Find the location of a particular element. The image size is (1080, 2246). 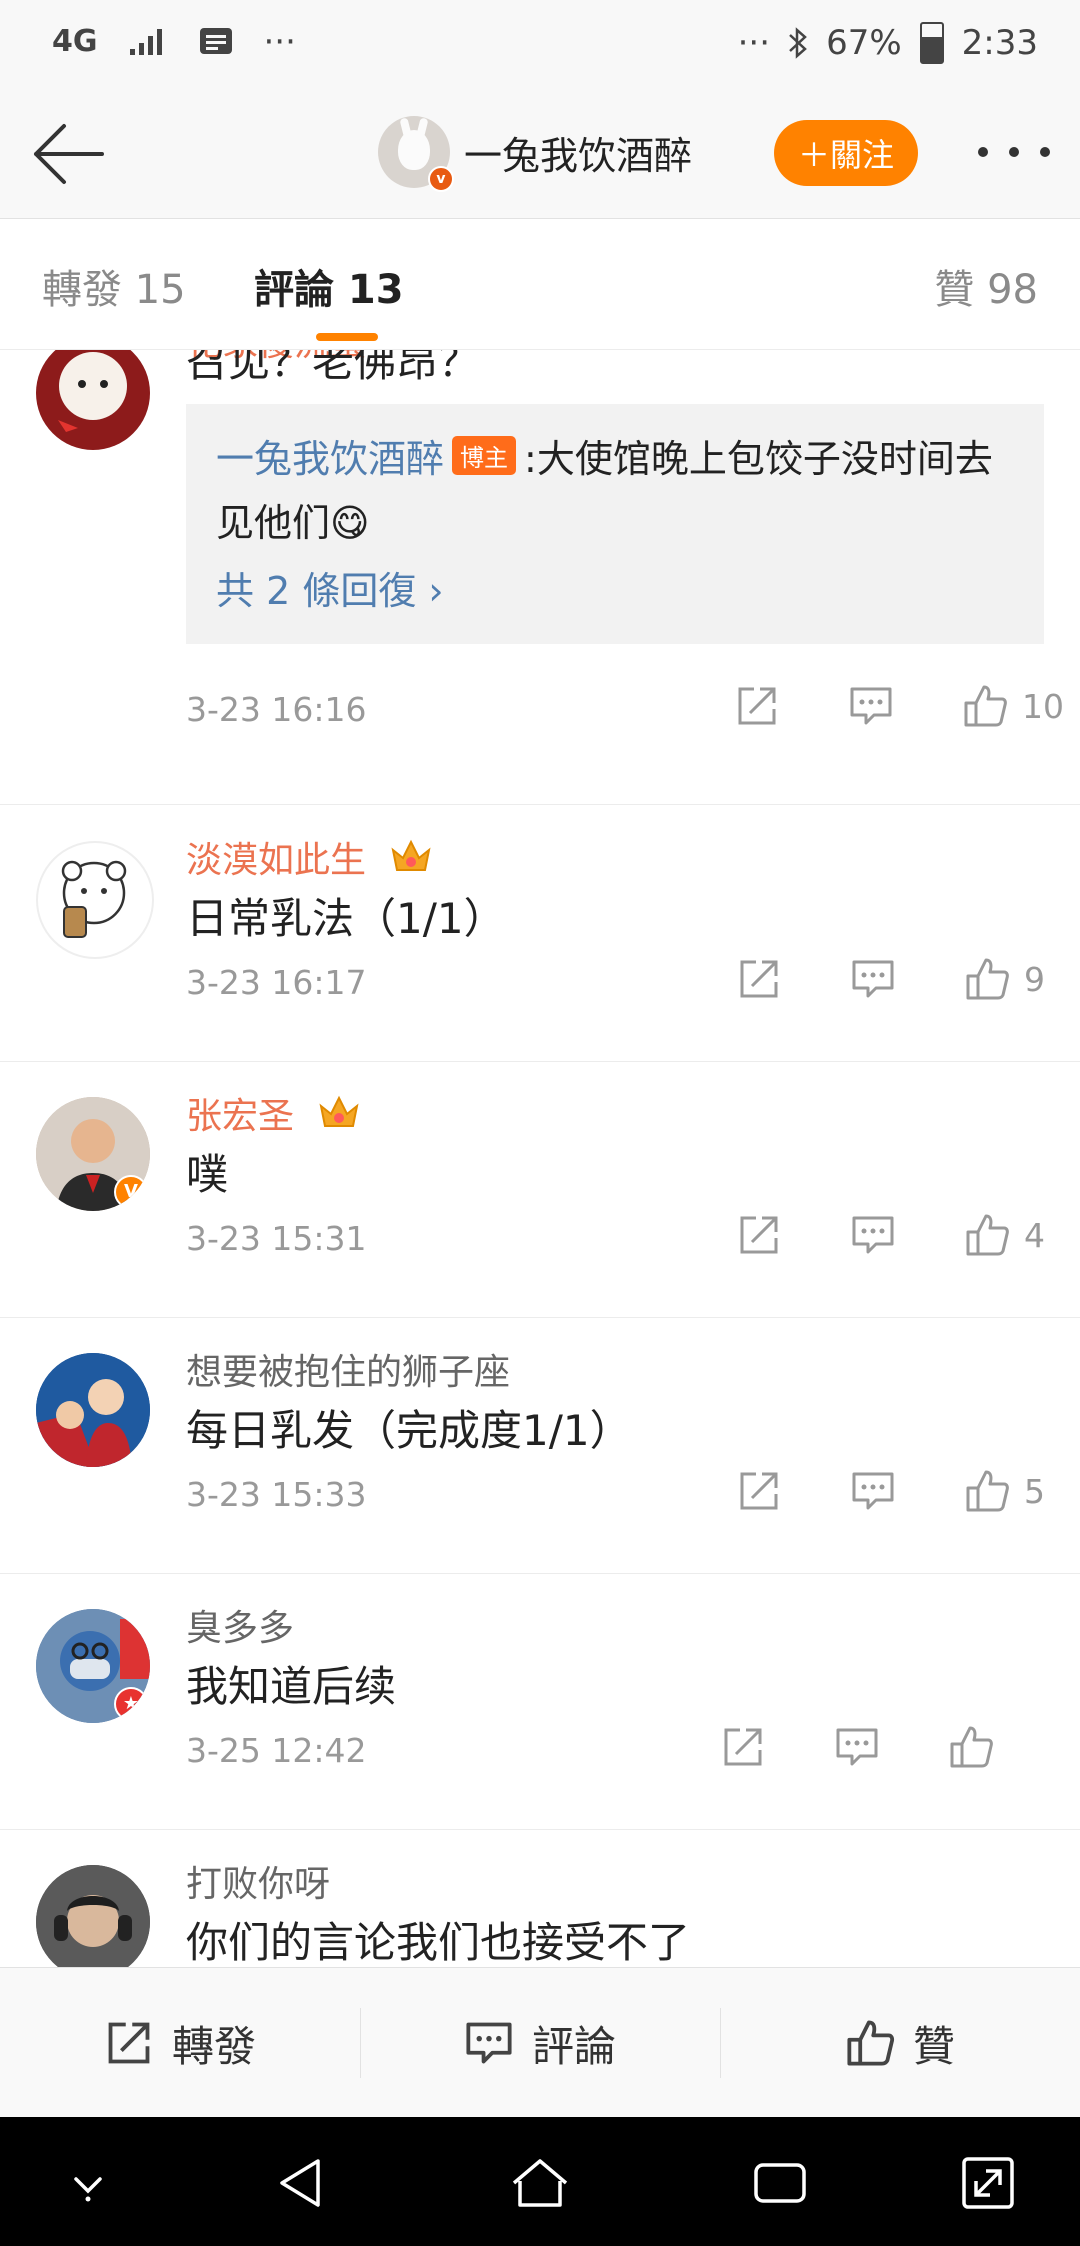

battery-icon is located at coordinates (931, 43).